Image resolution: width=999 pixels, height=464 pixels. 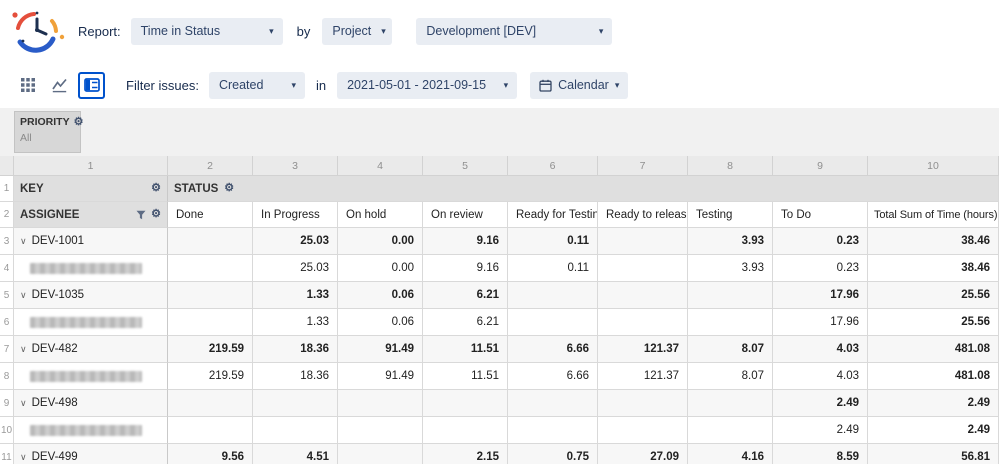 I want to click on column-number: 8, so click(x=730, y=166).